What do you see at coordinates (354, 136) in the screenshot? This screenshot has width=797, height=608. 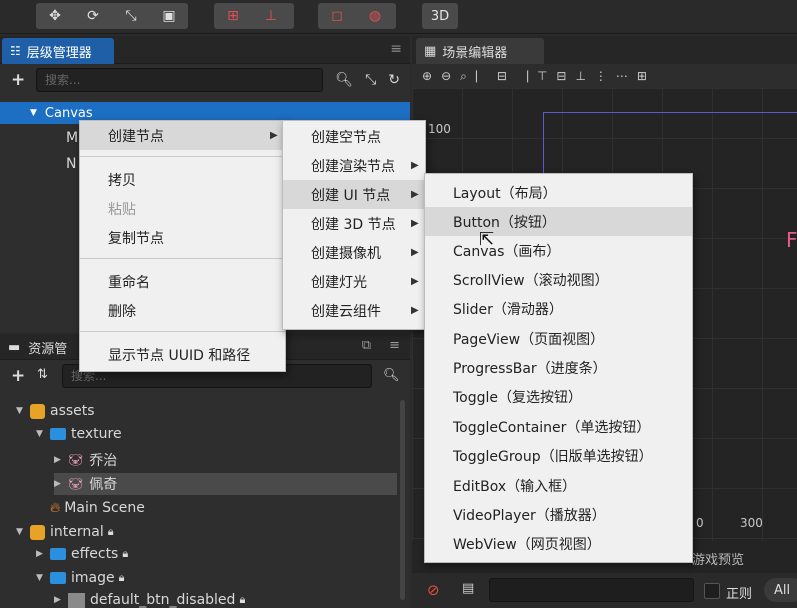 I see `menu-item-create-empty: 创建空节点` at bounding box center [354, 136].